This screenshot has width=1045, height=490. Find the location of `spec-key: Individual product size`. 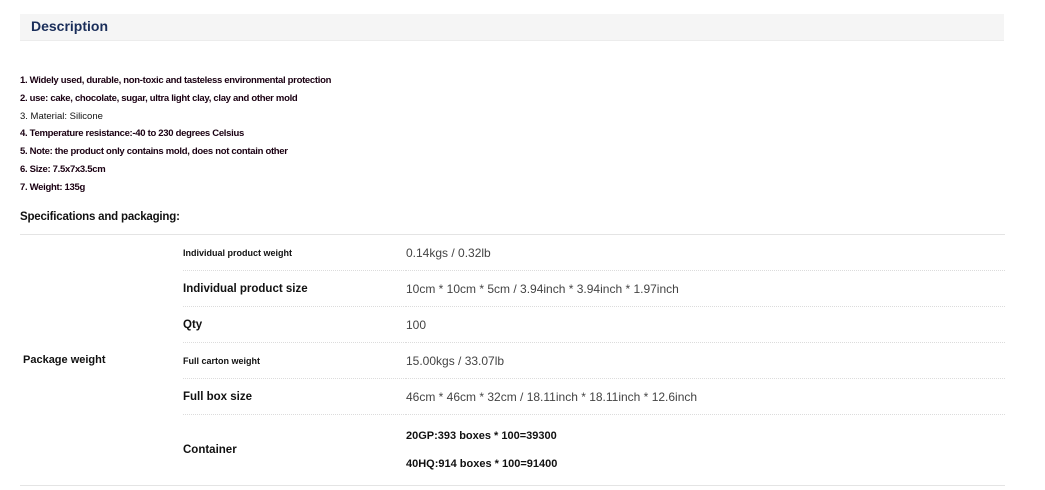

spec-key: Individual product size is located at coordinates (294, 288).